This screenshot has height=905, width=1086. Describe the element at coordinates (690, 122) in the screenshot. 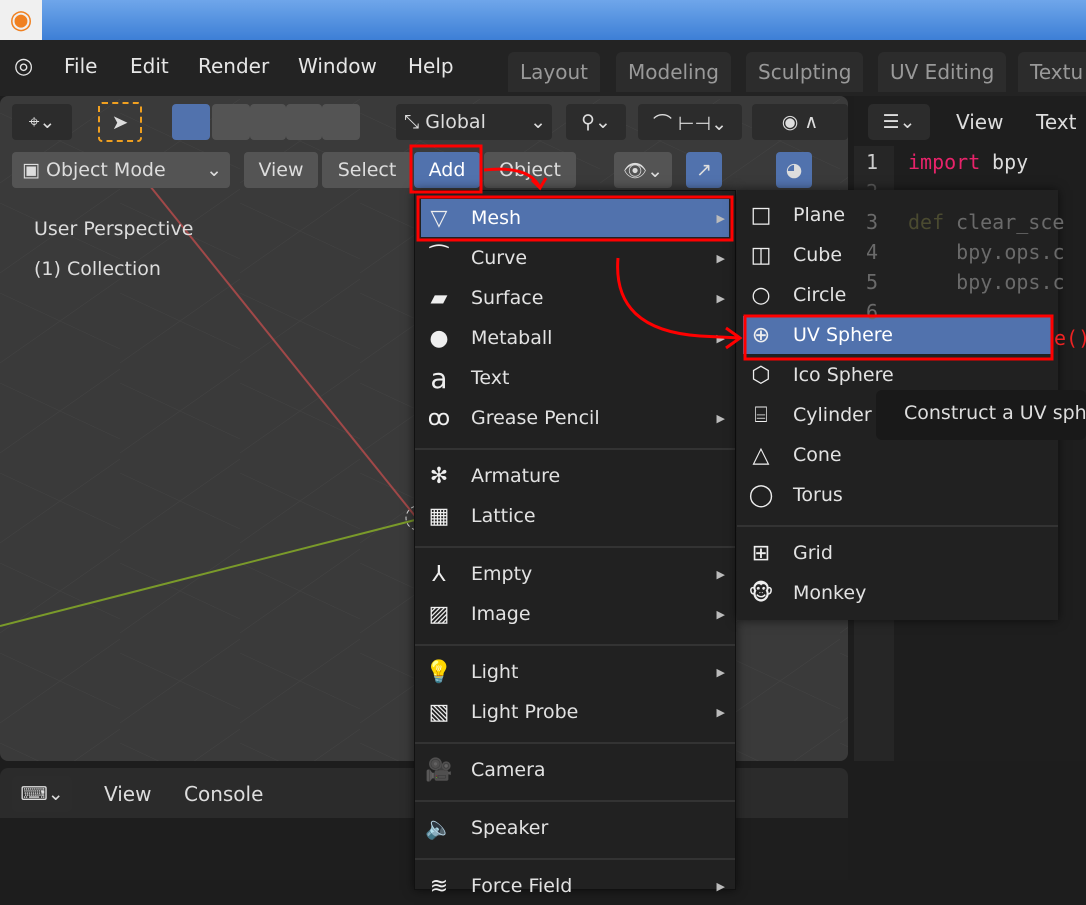

I see `snapping-toggle: ⌒ ⊢⊣⌄` at that location.